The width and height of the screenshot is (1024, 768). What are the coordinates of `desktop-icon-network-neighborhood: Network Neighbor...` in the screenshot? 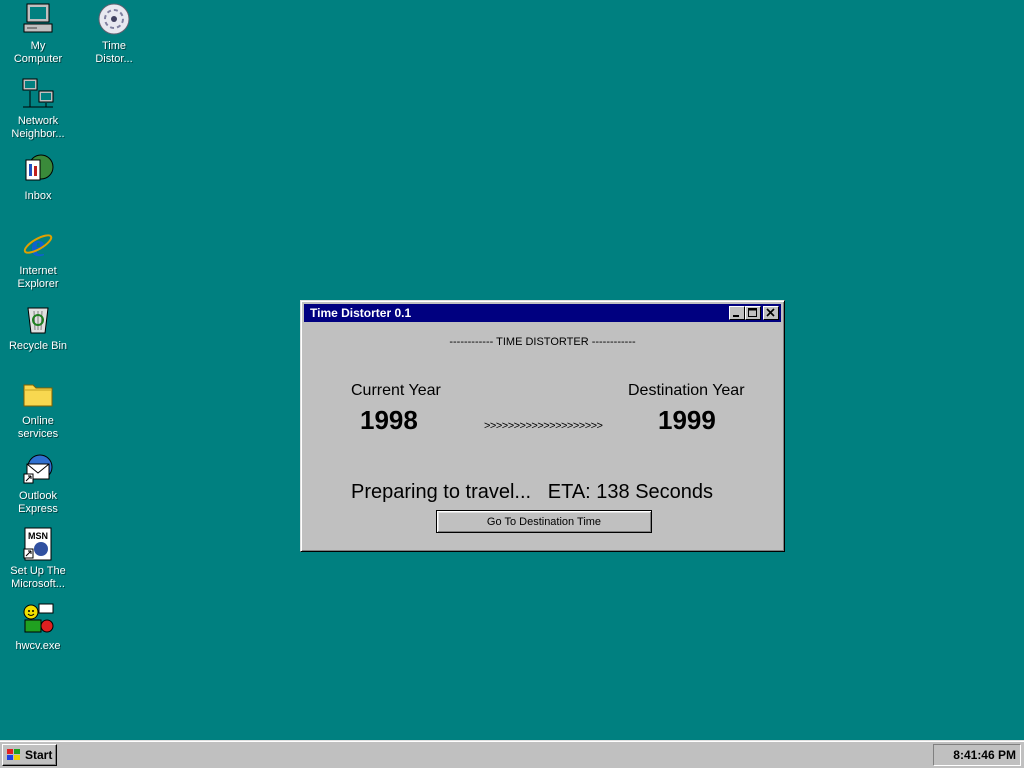 It's located at (38, 109).